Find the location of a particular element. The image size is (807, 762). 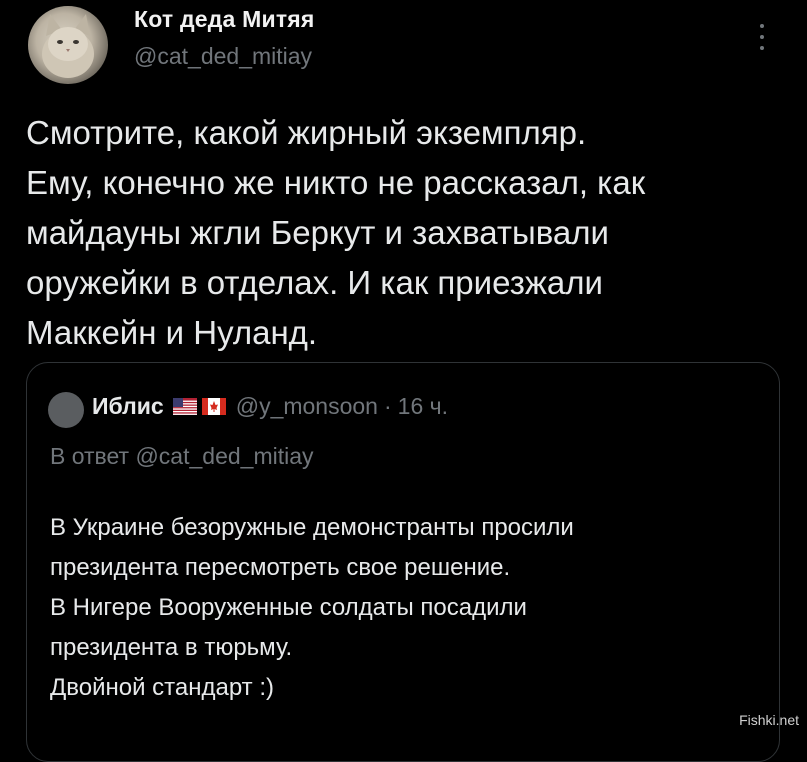

us-flag-icon is located at coordinates (184, 406).